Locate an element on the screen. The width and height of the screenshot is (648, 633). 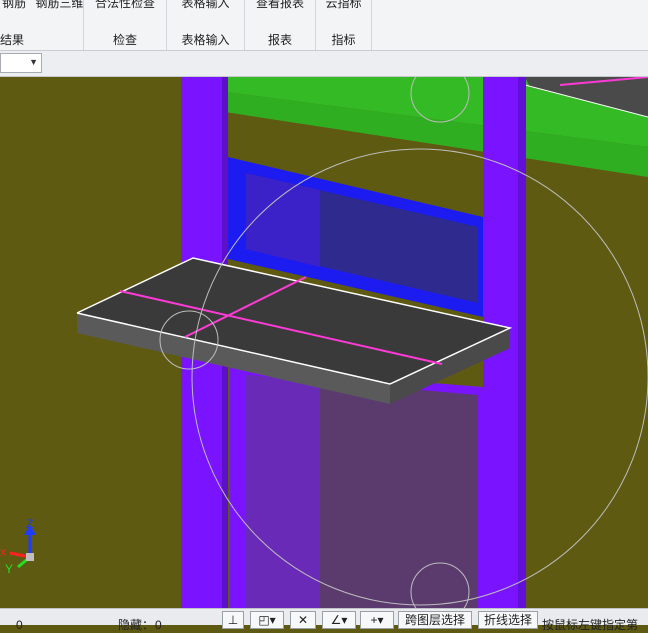
snap-mode-button: ◰▾ is located at coordinates (267, 620).